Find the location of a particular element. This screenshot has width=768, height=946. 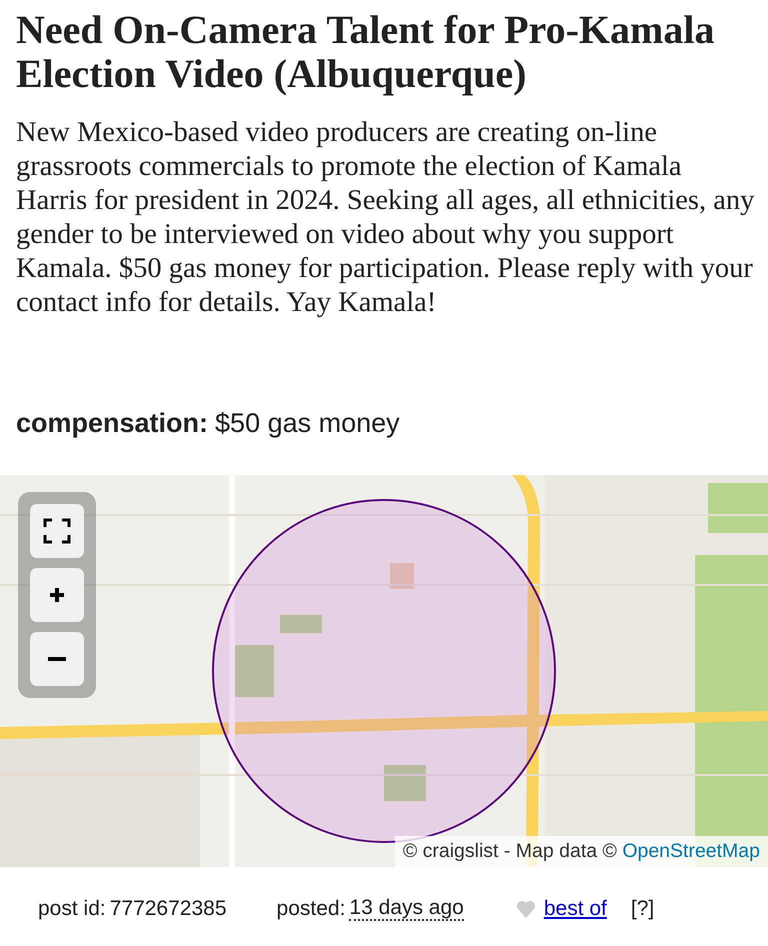

posted-date: 13 days ago is located at coordinates (406, 908).